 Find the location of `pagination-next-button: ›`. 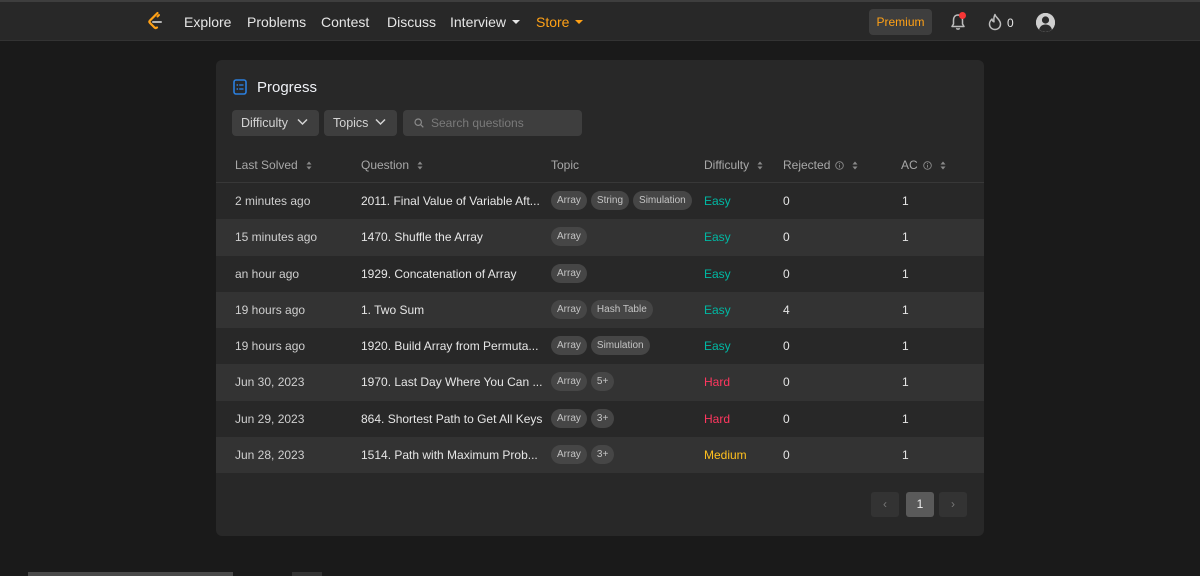

pagination-next-button: › is located at coordinates (953, 504).